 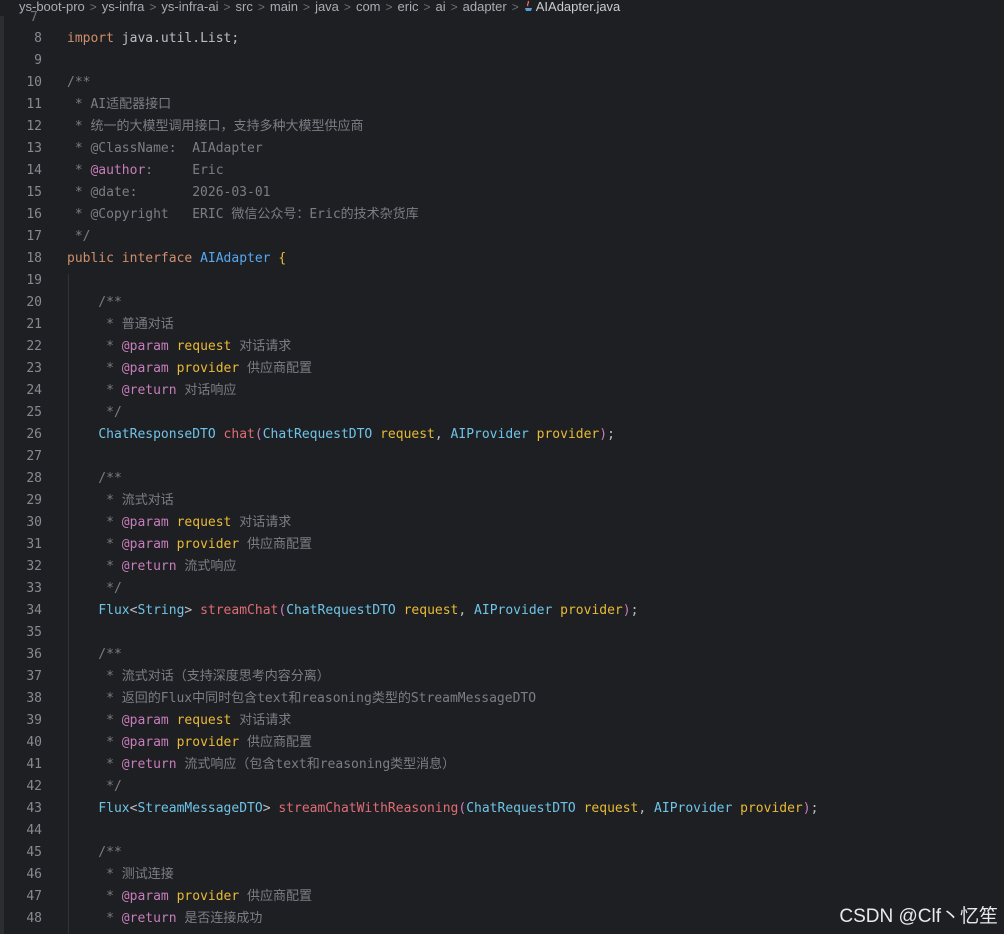 I want to click on breadcrumb-item: src, so click(x=244, y=7).